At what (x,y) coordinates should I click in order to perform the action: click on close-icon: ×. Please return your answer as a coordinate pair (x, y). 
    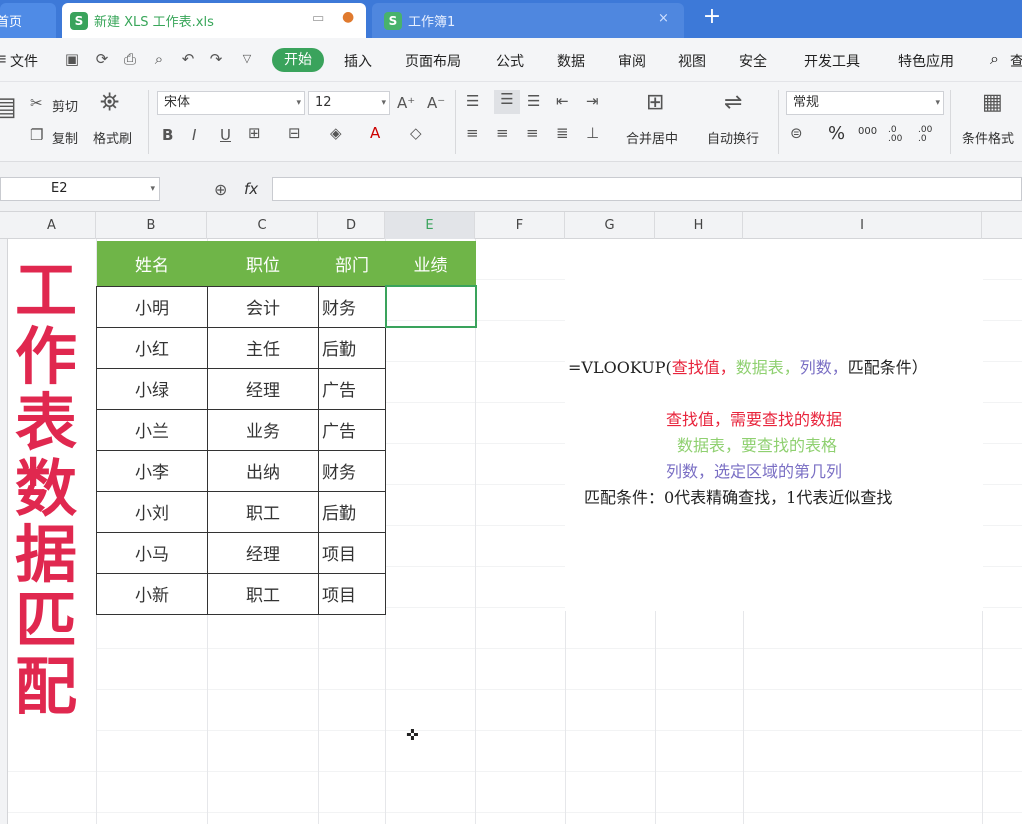
    Looking at the image, I should click on (663, 18).